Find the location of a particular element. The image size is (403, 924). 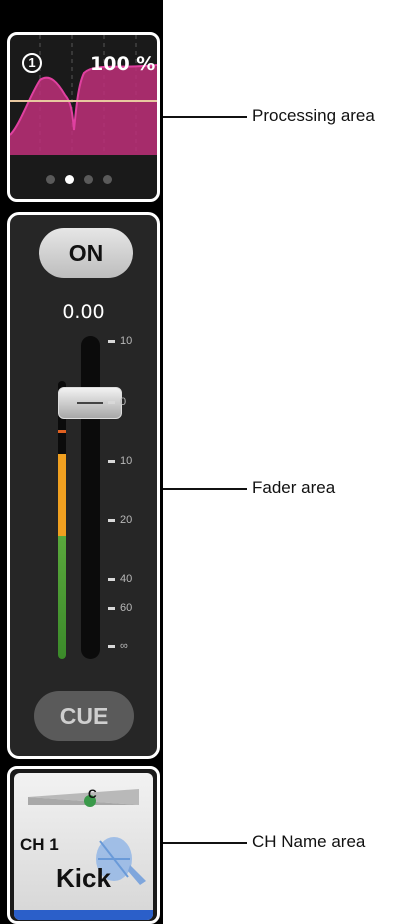

channel-name-button: C CH 1 Kick is located at coordinates (83, 846).